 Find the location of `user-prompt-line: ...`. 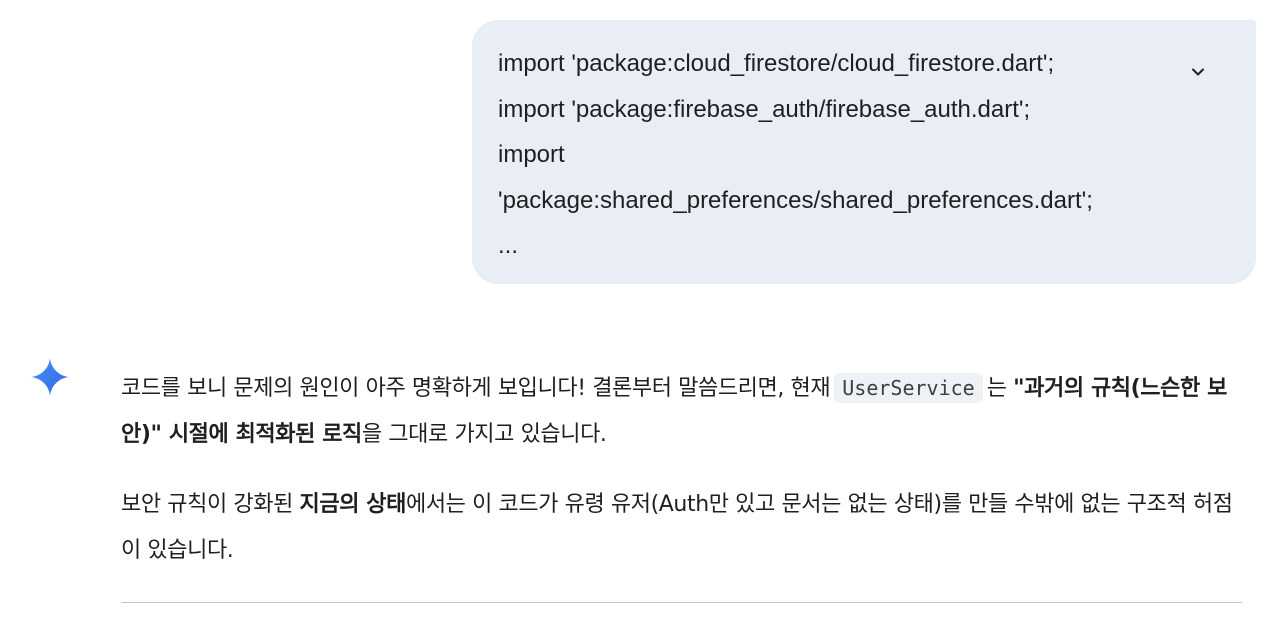

user-prompt-line: ... is located at coordinates (508, 245).